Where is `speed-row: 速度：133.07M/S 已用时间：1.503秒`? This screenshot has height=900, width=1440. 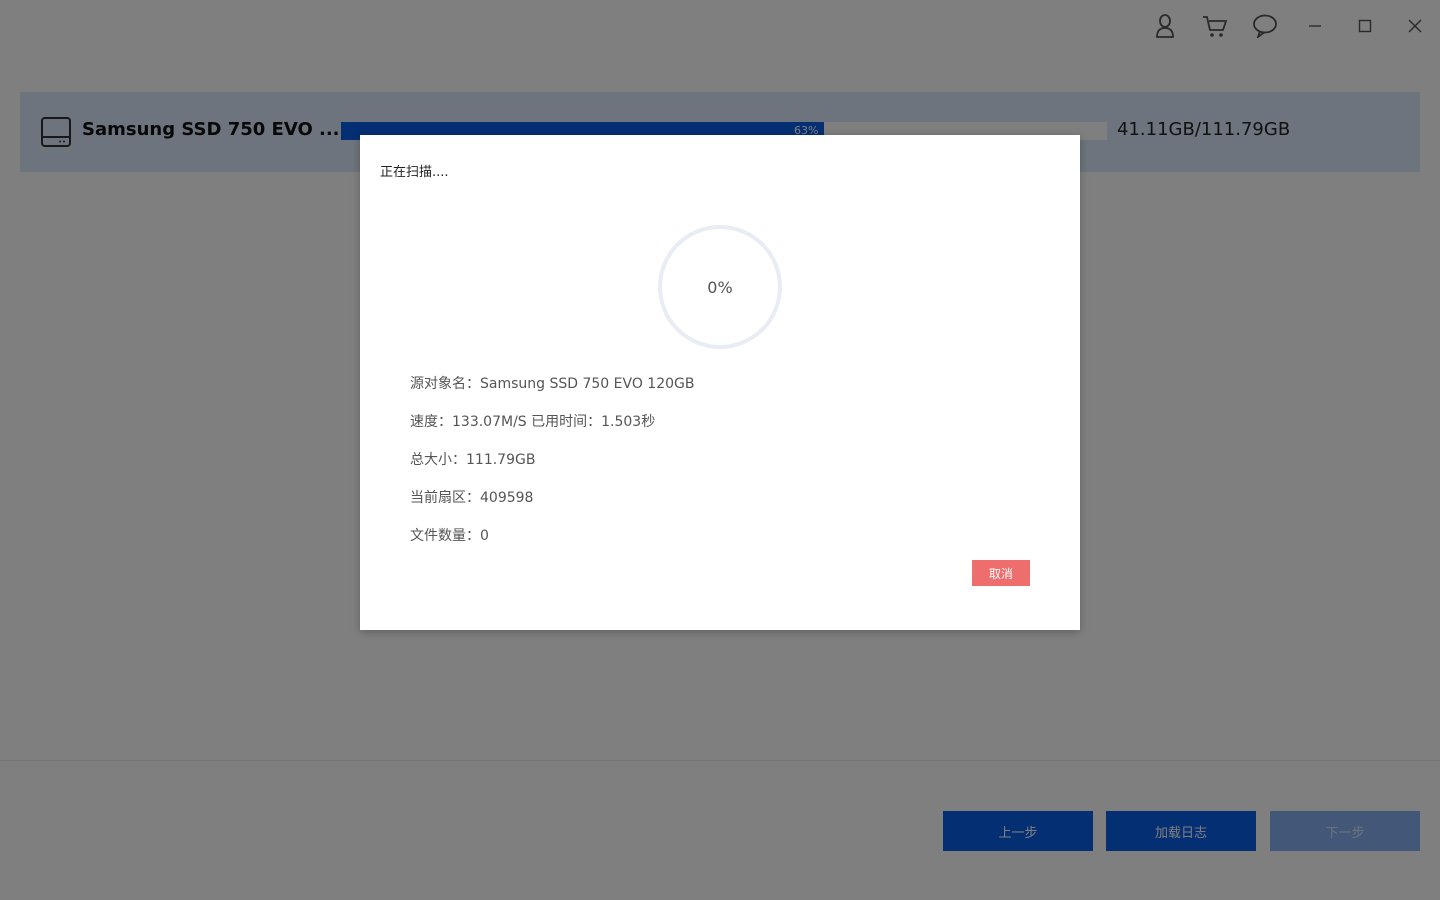
speed-row: 速度：133.07M/S 已用时间：1.503秒 is located at coordinates (532, 421).